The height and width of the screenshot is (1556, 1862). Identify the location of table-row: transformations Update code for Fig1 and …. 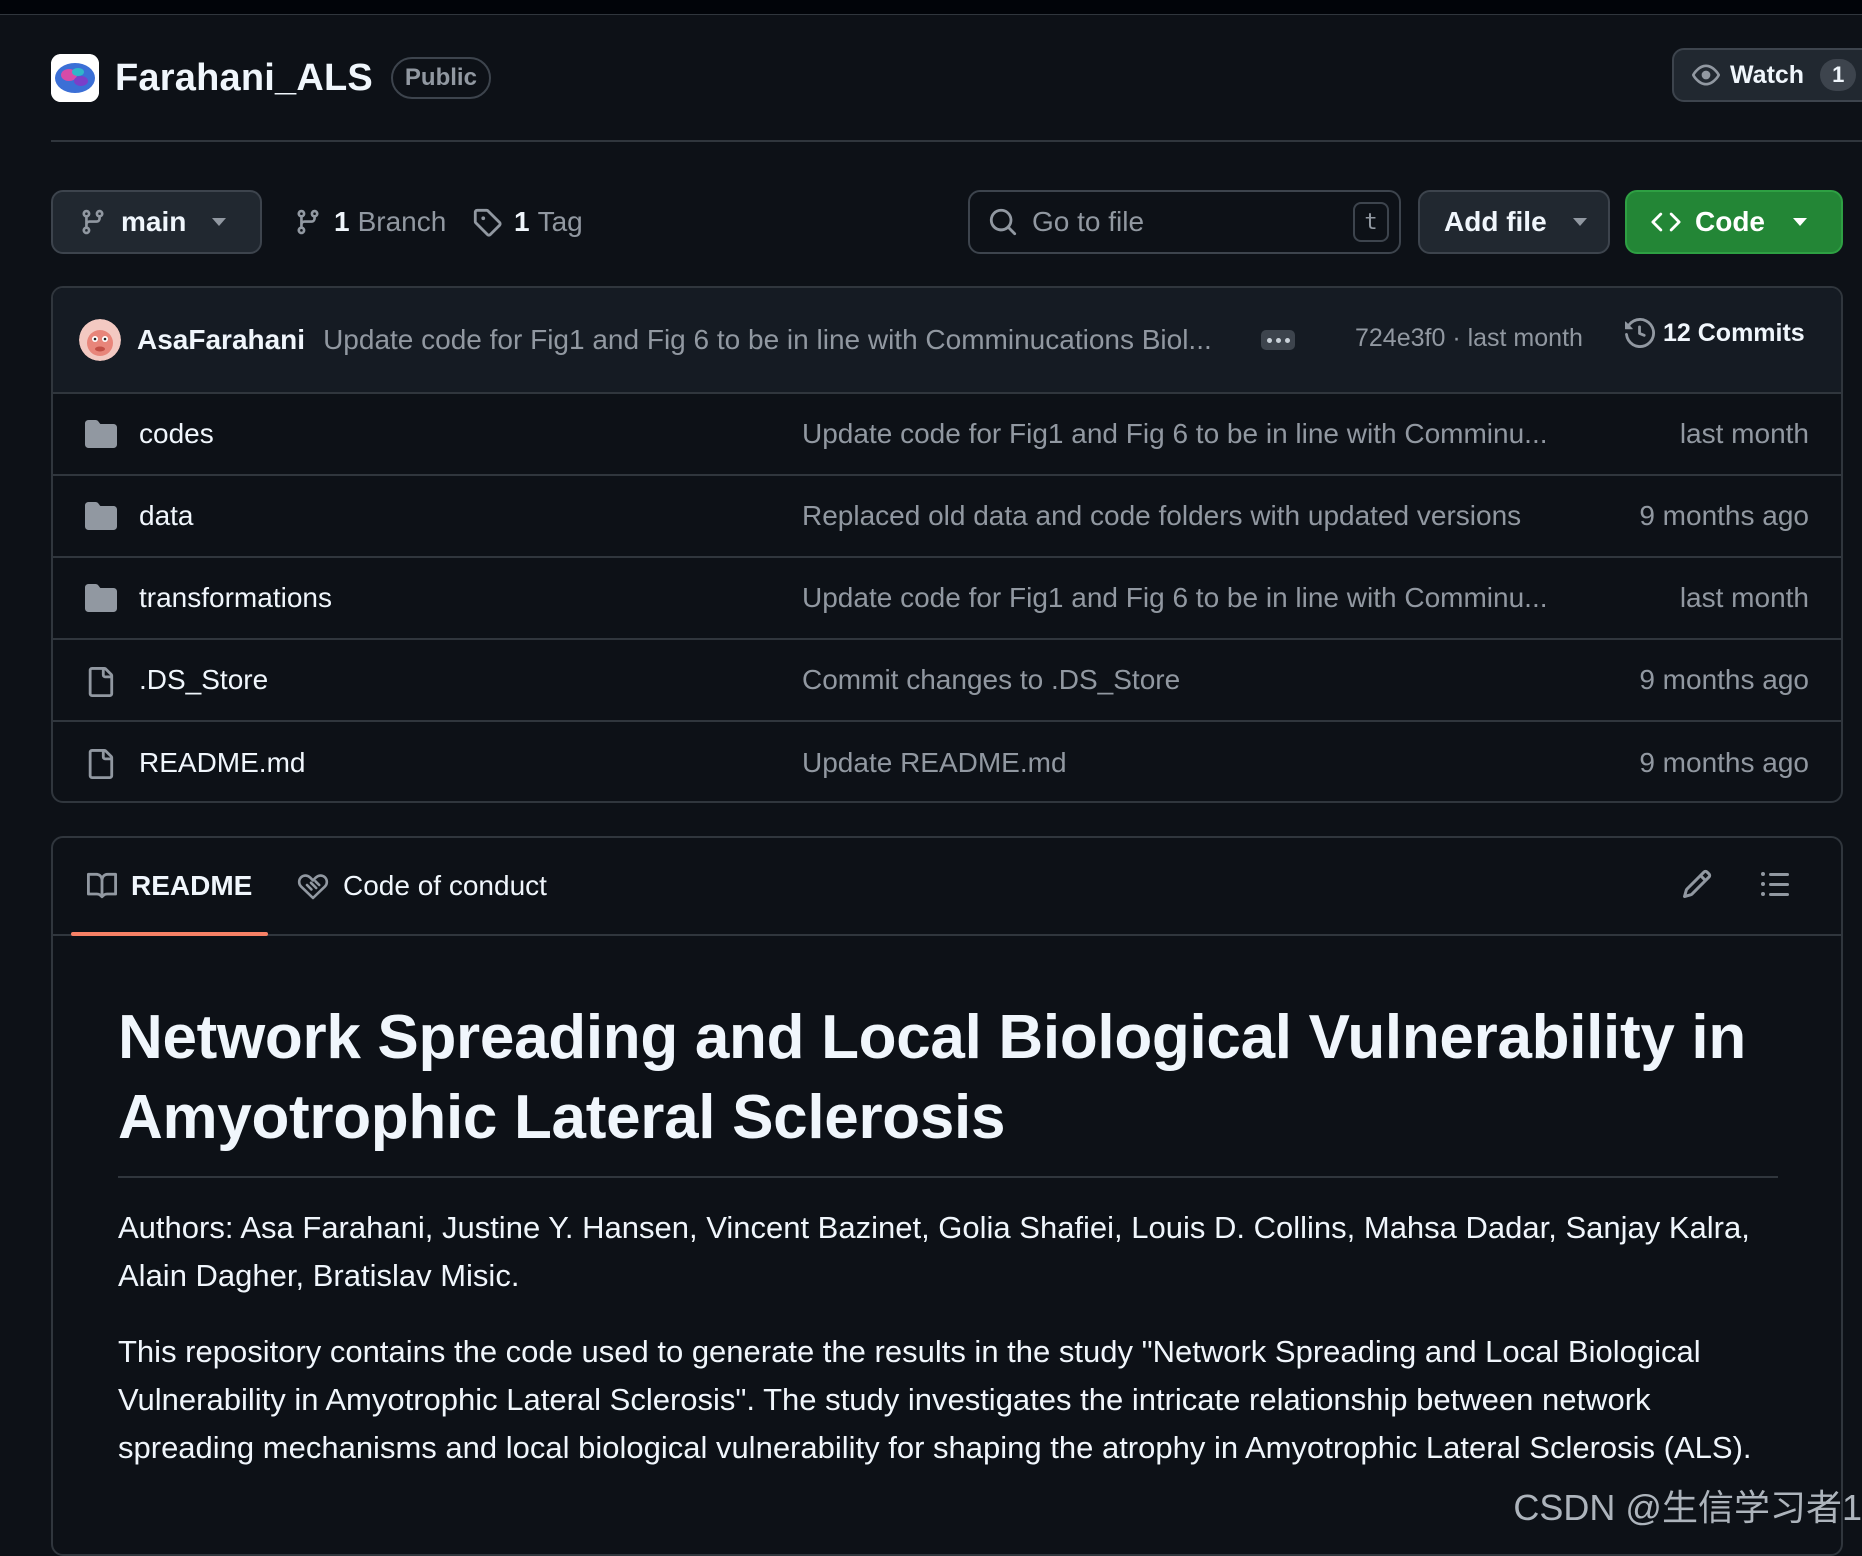
(947, 599).